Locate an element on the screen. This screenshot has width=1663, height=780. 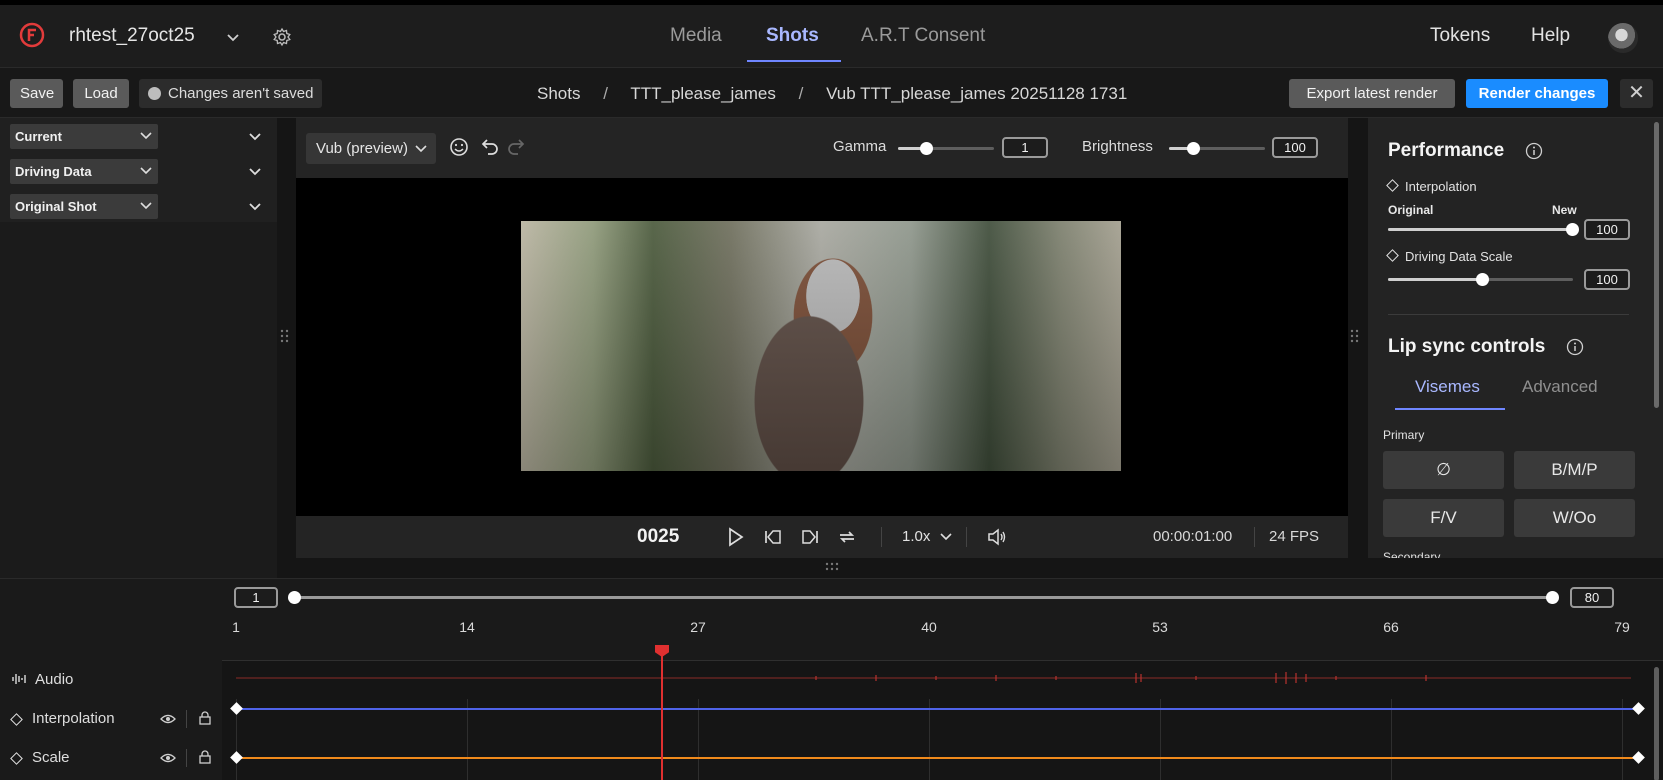
tab-art-consent: A.R.T Consent is located at coordinates (923, 36).